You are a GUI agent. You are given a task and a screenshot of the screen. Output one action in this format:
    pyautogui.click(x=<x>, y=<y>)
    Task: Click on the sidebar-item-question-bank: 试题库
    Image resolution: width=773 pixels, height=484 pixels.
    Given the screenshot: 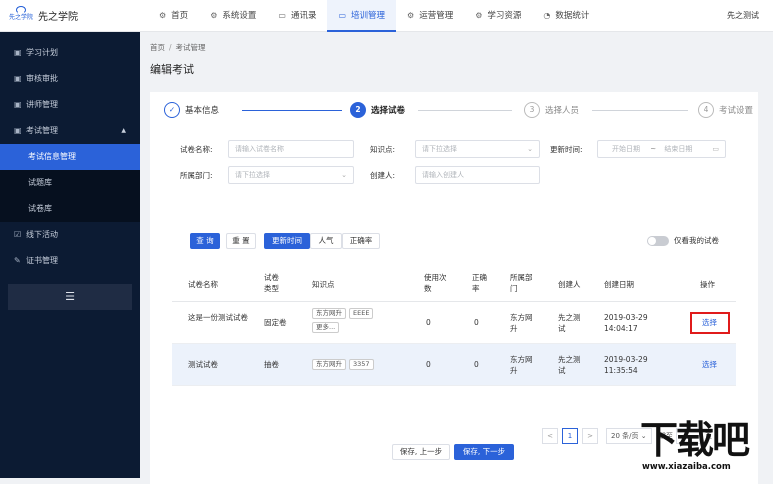 What is the action you would take?
    pyautogui.click(x=70, y=183)
    